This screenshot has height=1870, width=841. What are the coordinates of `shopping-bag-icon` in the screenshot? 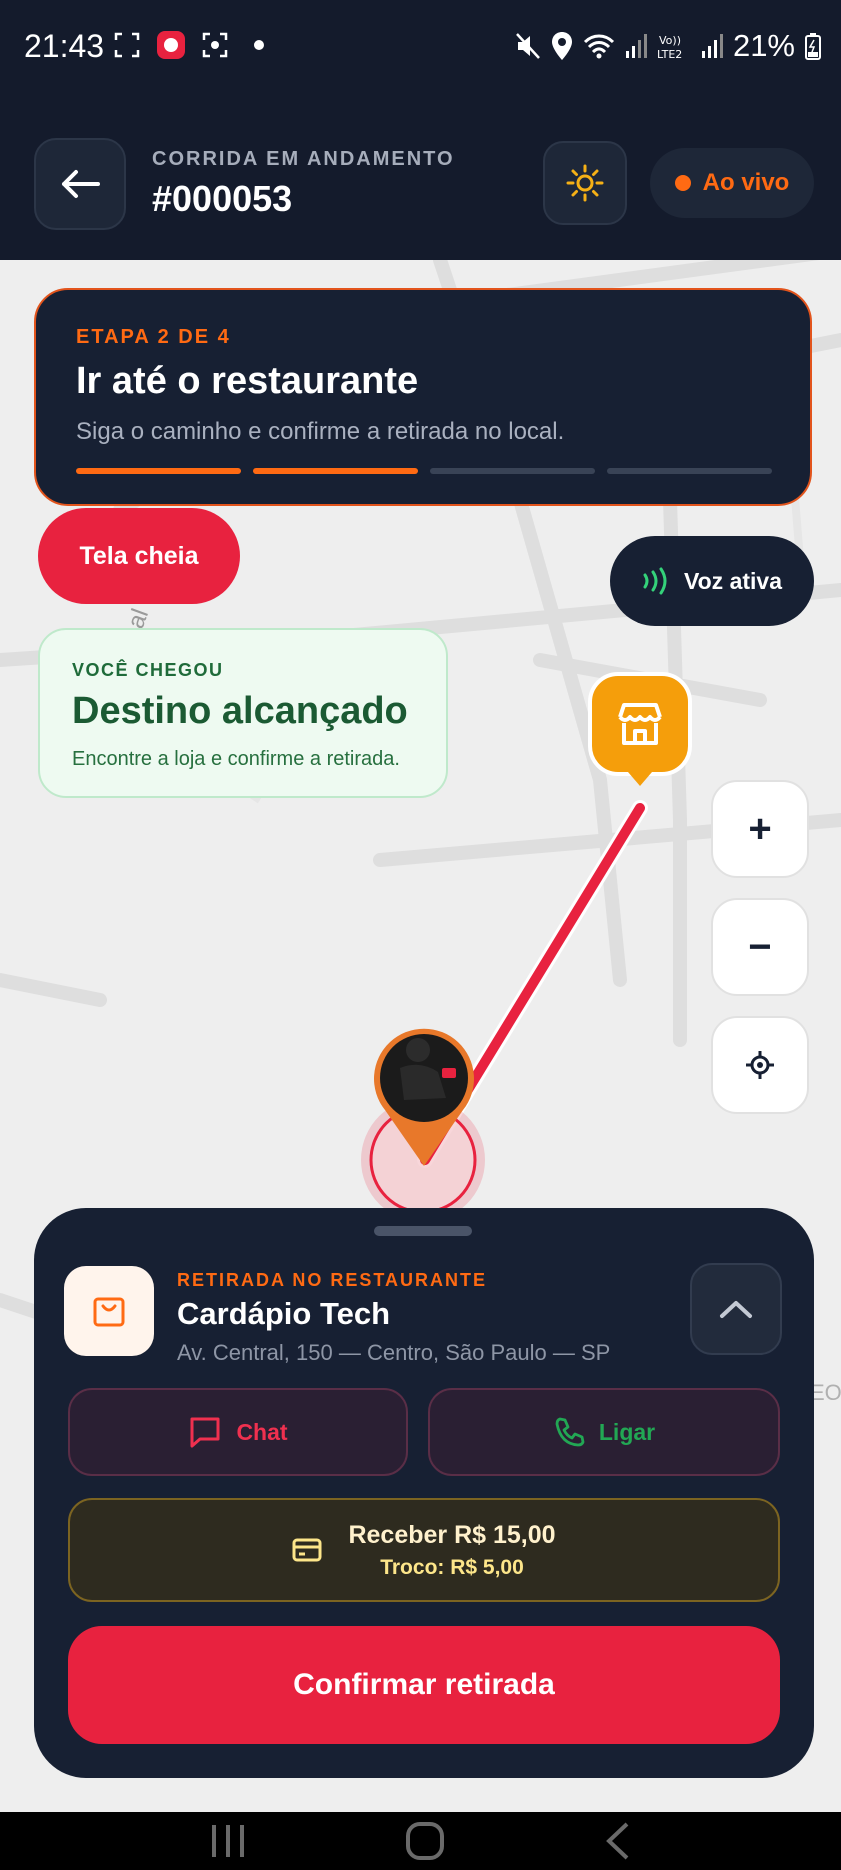 It's located at (109, 1312).